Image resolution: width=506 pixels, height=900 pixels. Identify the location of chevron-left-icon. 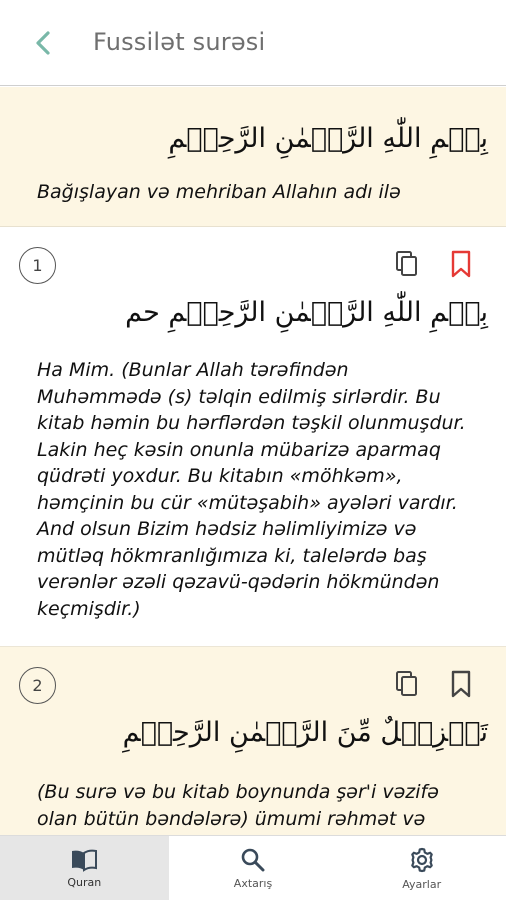
(43, 43).